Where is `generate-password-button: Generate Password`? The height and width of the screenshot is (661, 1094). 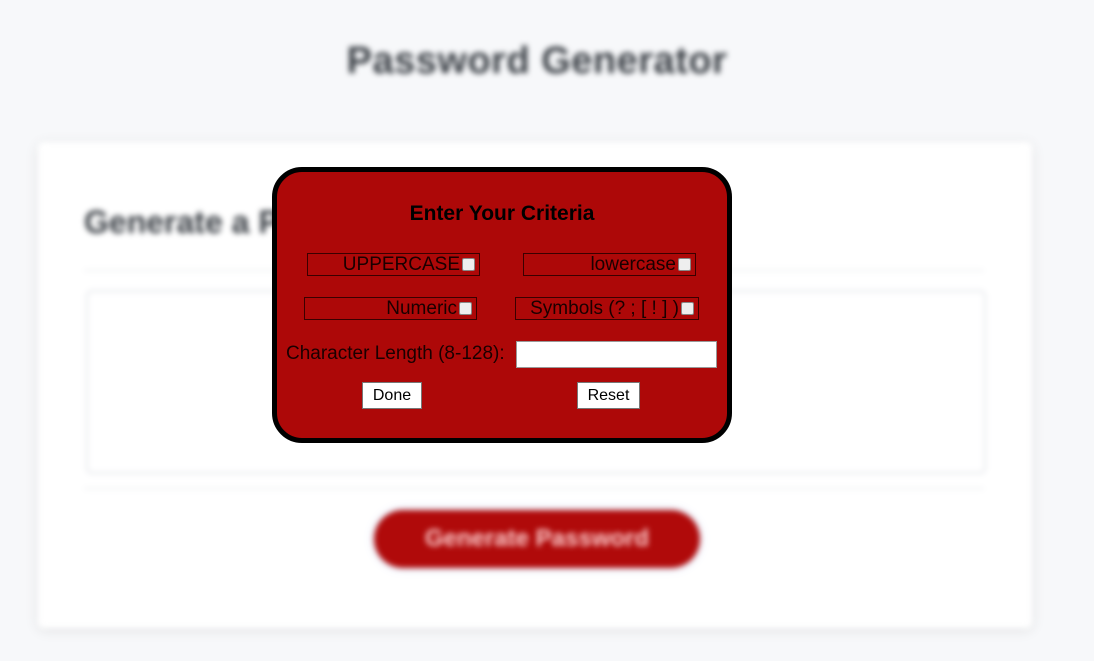 generate-password-button: Generate Password is located at coordinates (537, 539).